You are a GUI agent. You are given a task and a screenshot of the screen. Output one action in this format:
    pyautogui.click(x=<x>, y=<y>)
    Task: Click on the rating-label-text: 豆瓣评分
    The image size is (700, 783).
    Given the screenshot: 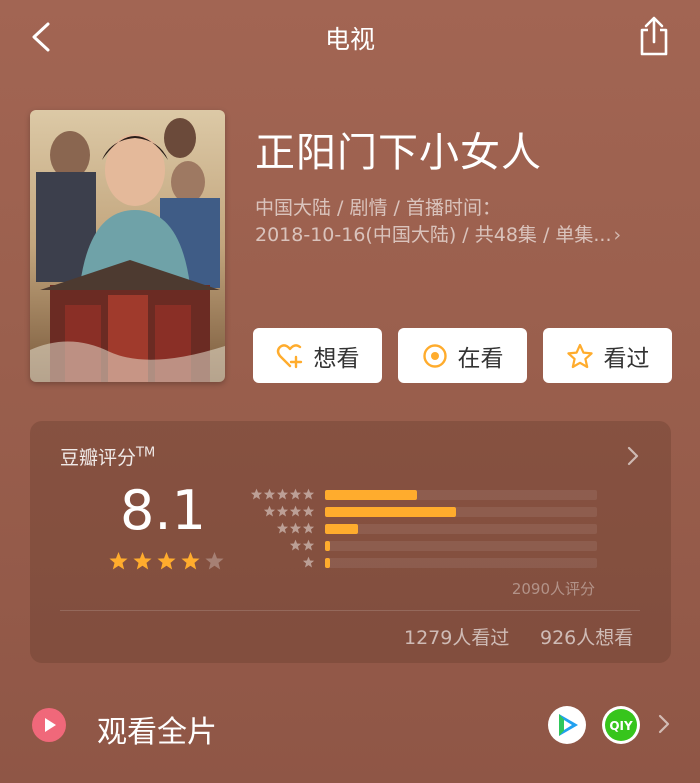 What is the action you would take?
    pyautogui.click(x=98, y=458)
    